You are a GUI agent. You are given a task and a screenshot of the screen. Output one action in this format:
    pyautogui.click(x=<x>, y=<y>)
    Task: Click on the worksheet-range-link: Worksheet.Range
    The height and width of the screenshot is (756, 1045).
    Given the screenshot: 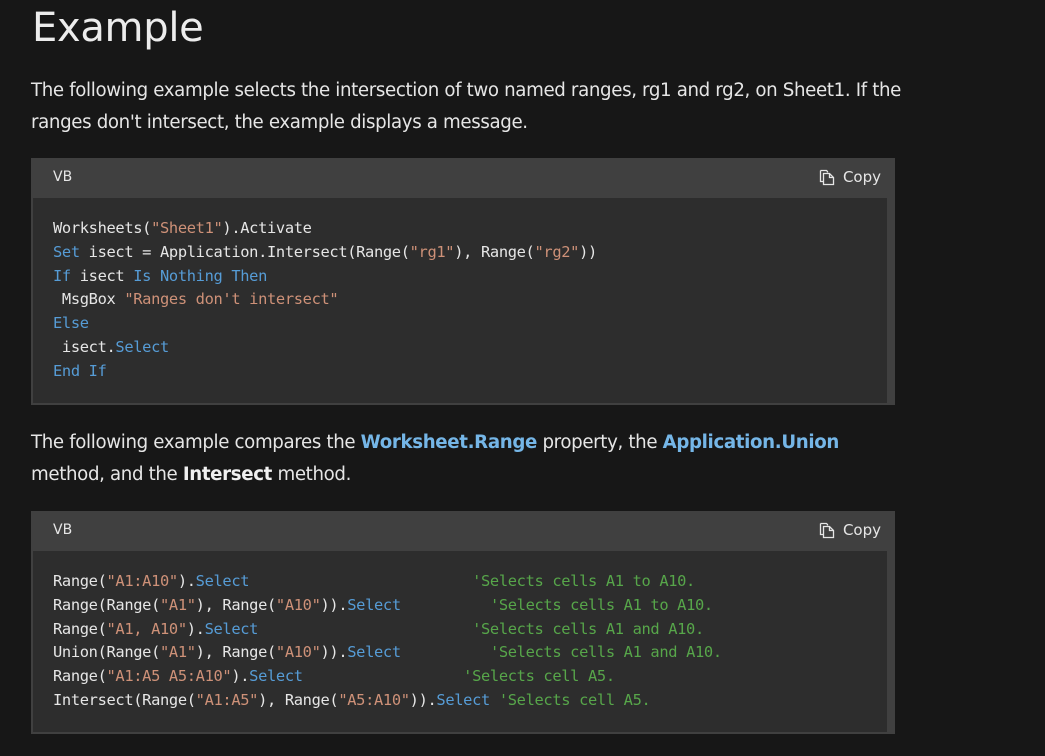 What is the action you would take?
    pyautogui.click(x=449, y=442)
    